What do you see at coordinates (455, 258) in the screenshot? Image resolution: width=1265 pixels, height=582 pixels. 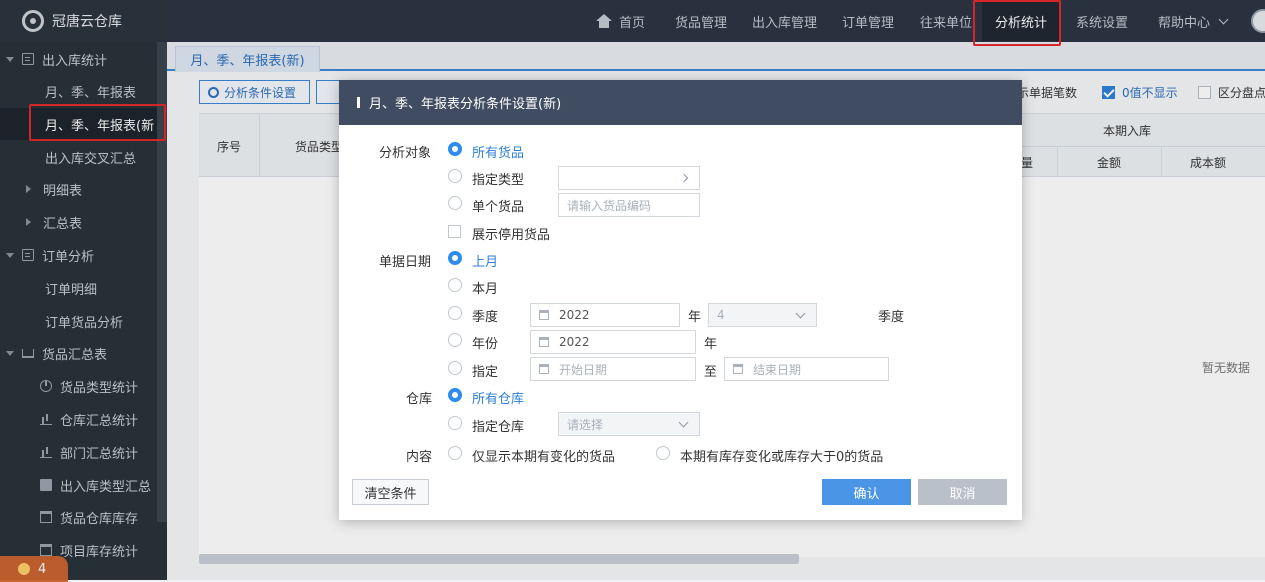 I see `radio-last-month` at bounding box center [455, 258].